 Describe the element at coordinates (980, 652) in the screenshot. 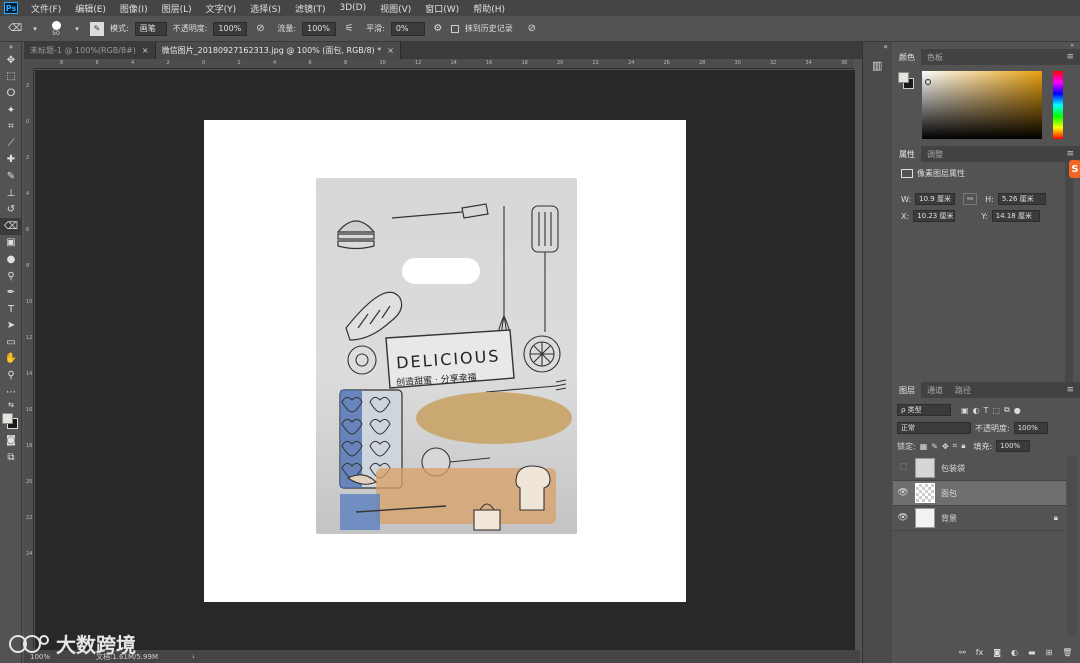

I see `fx-icon: fx` at that location.